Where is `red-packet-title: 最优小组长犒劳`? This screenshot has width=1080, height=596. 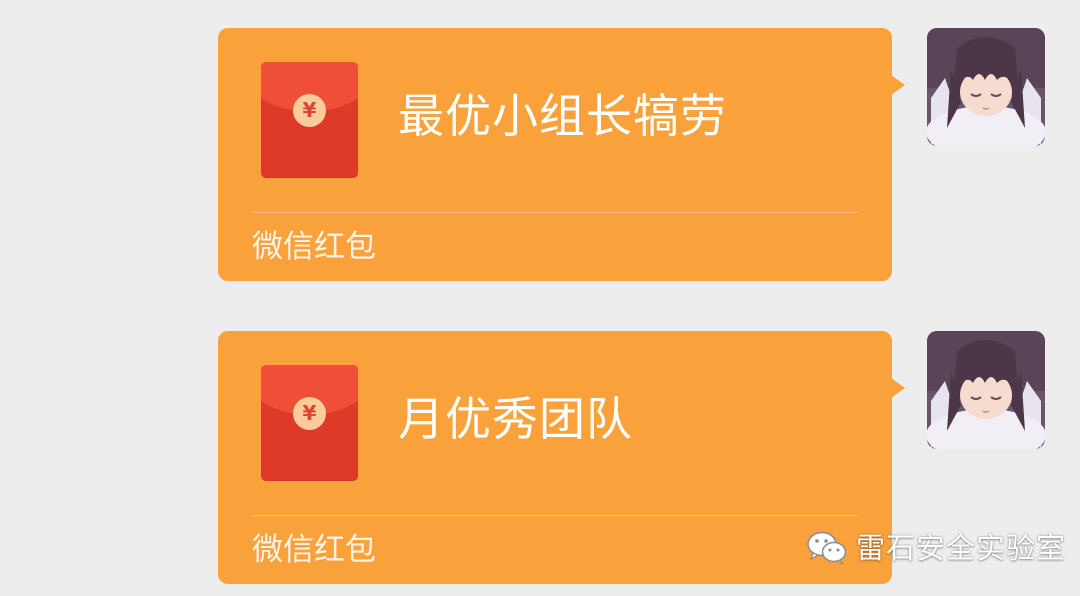
red-packet-title: 最优小组长犒劳 is located at coordinates (562, 116).